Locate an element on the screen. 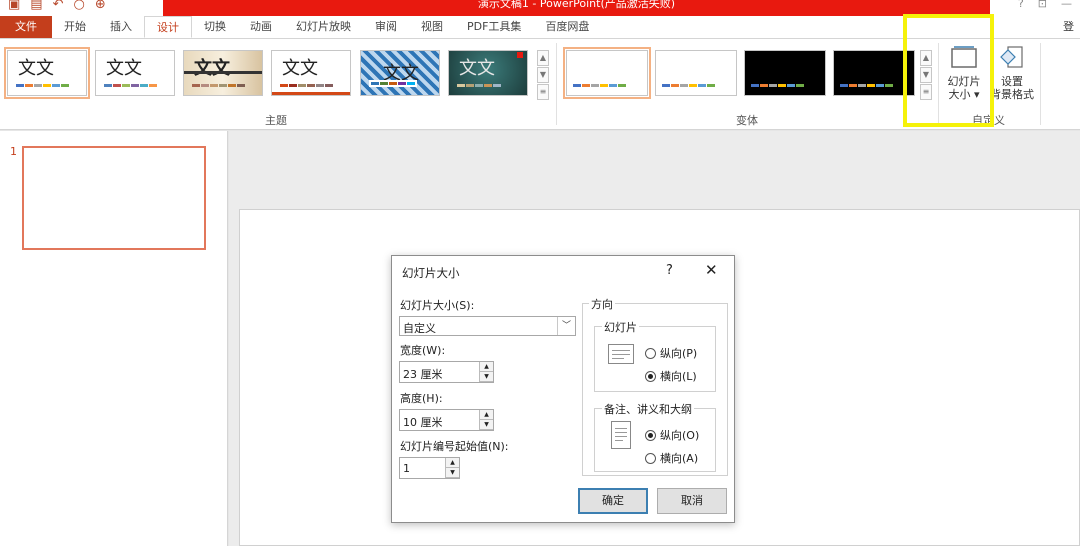 Image resolution: width=1080 pixels, height=546 pixels. tab-review: 审阅 is located at coordinates (386, 27).